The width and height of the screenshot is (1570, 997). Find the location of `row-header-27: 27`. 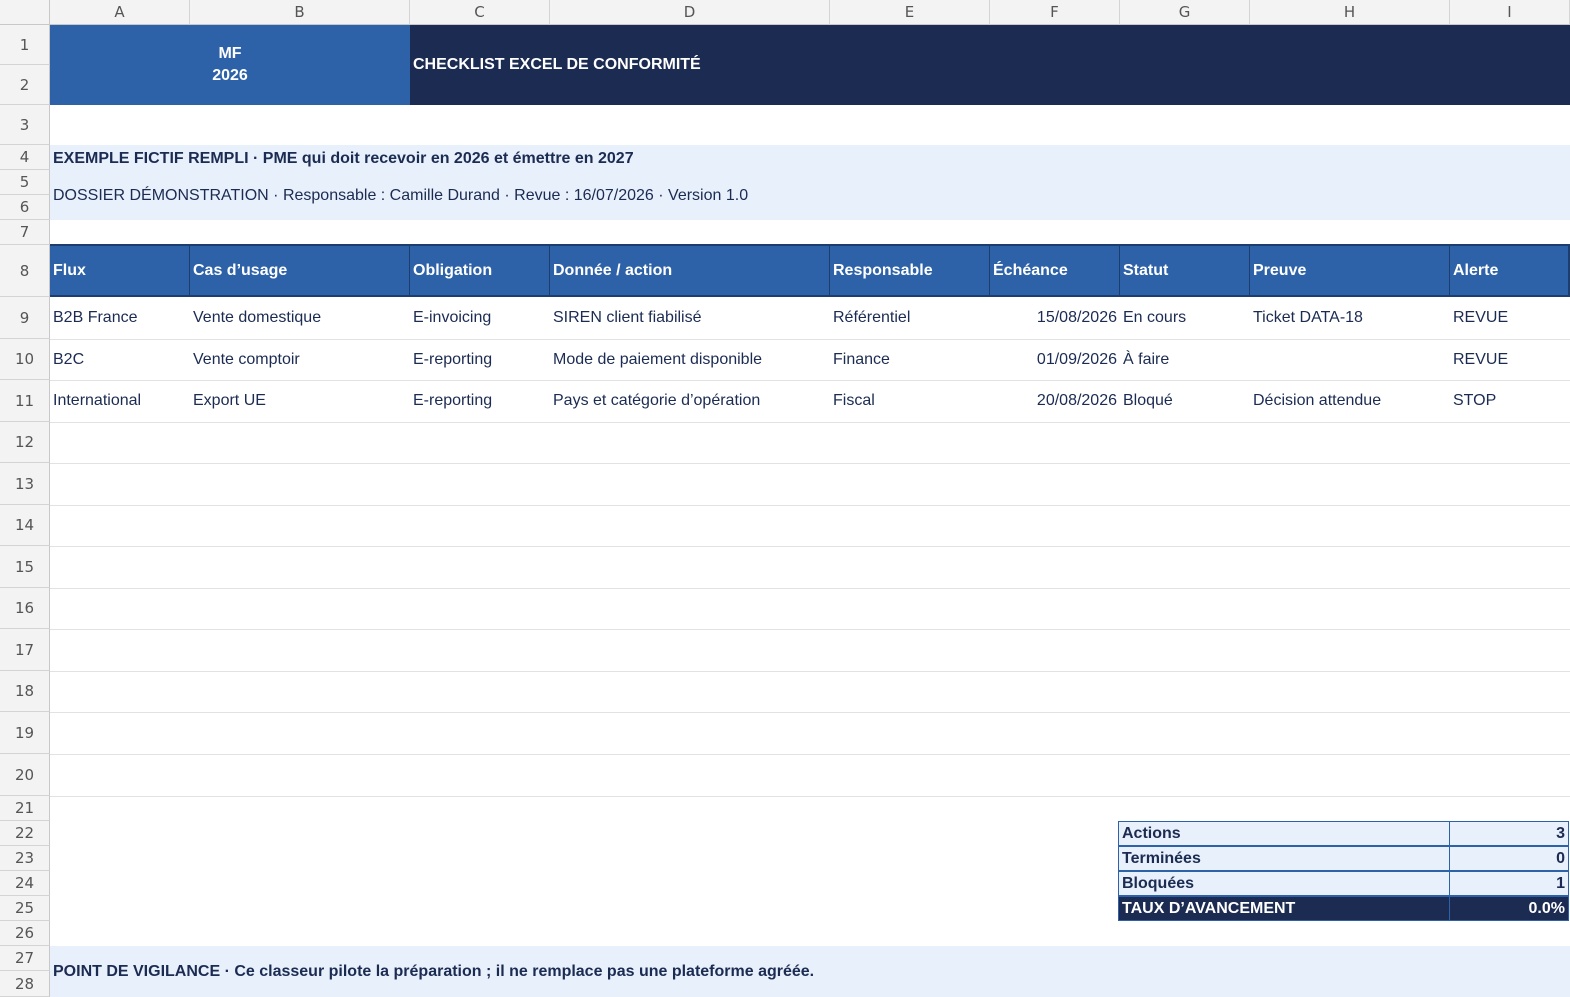

row-header-27: 27 is located at coordinates (25, 958).